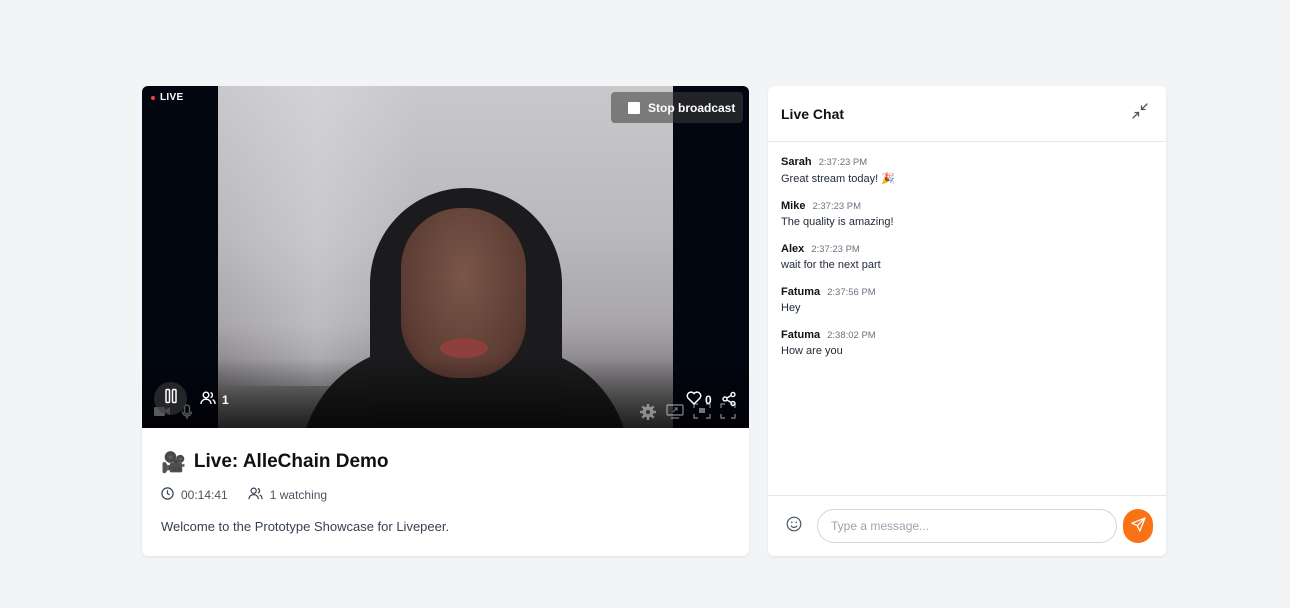  I want to click on message-user: Sarah, so click(796, 162).